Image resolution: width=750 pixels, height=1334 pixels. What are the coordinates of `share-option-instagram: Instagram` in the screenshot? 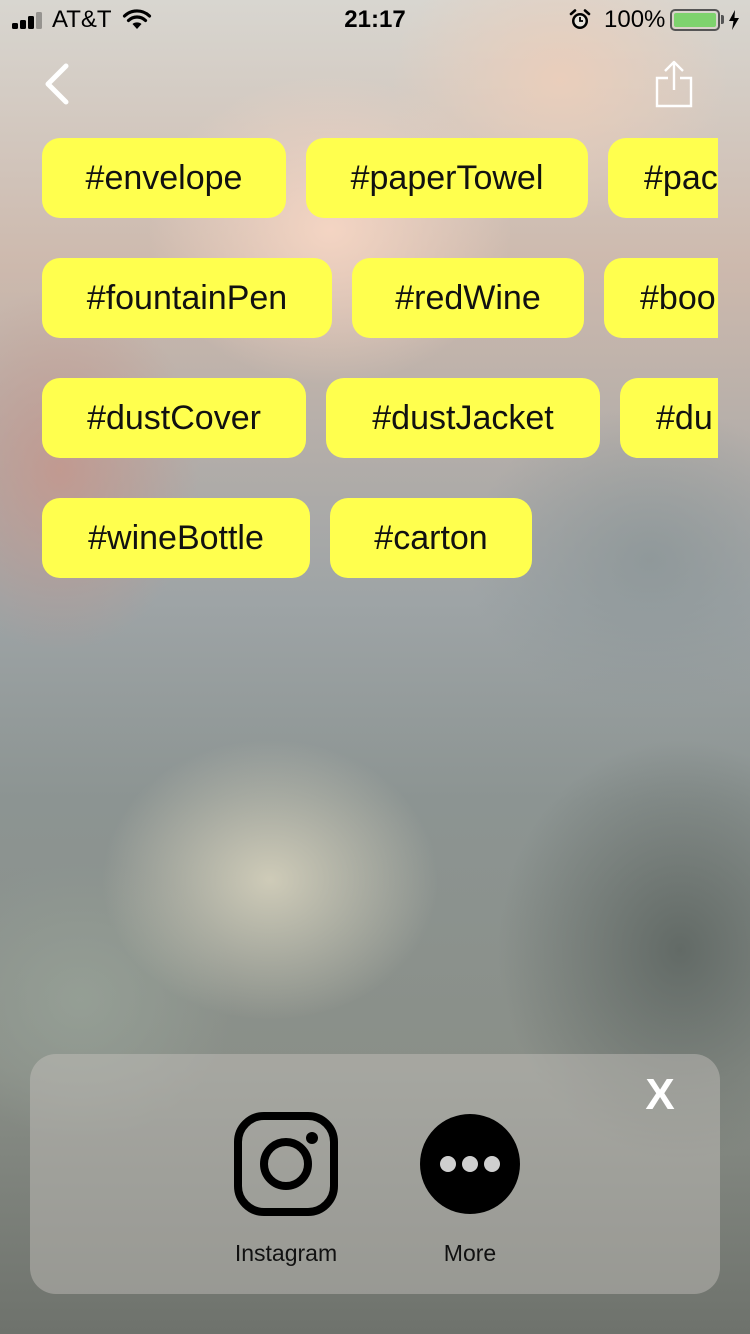 It's located at (286, 1189).